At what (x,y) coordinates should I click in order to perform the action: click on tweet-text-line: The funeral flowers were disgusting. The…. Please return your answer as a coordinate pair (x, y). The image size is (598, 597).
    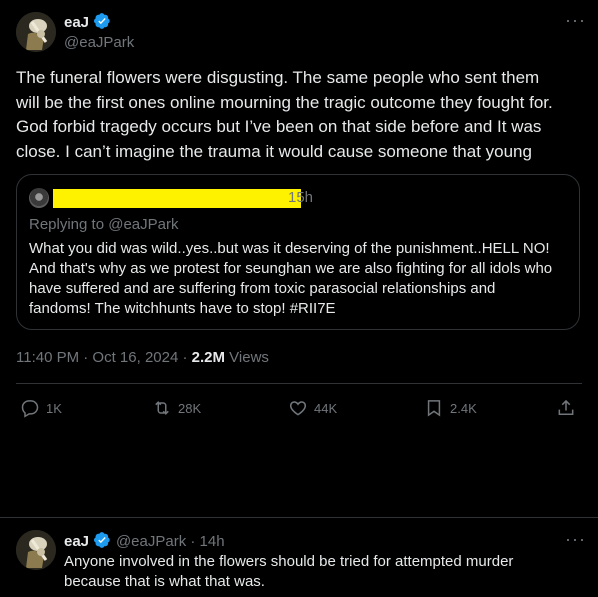
    Looking at the image, I should click on (278, 77).